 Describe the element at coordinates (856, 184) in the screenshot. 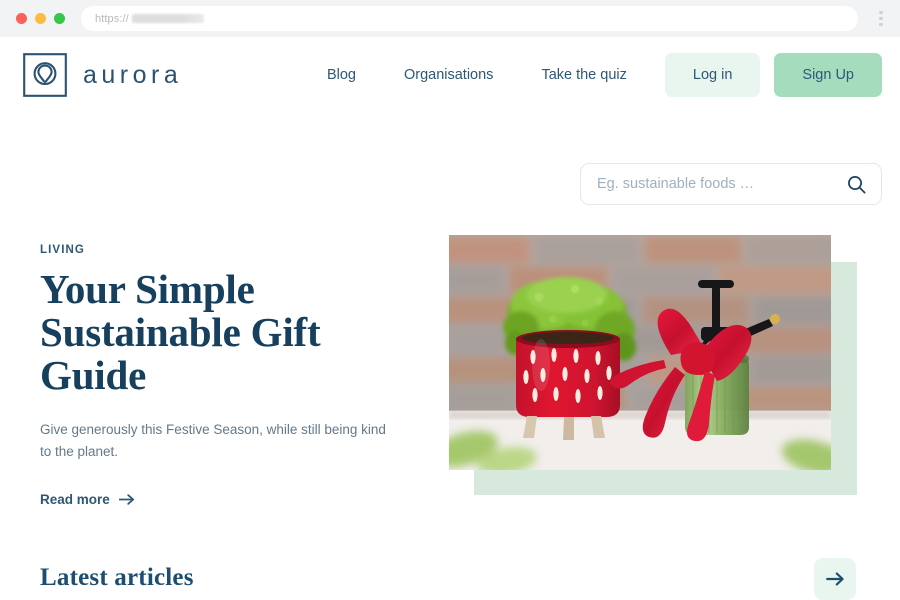

I see `search-icon` at that location.